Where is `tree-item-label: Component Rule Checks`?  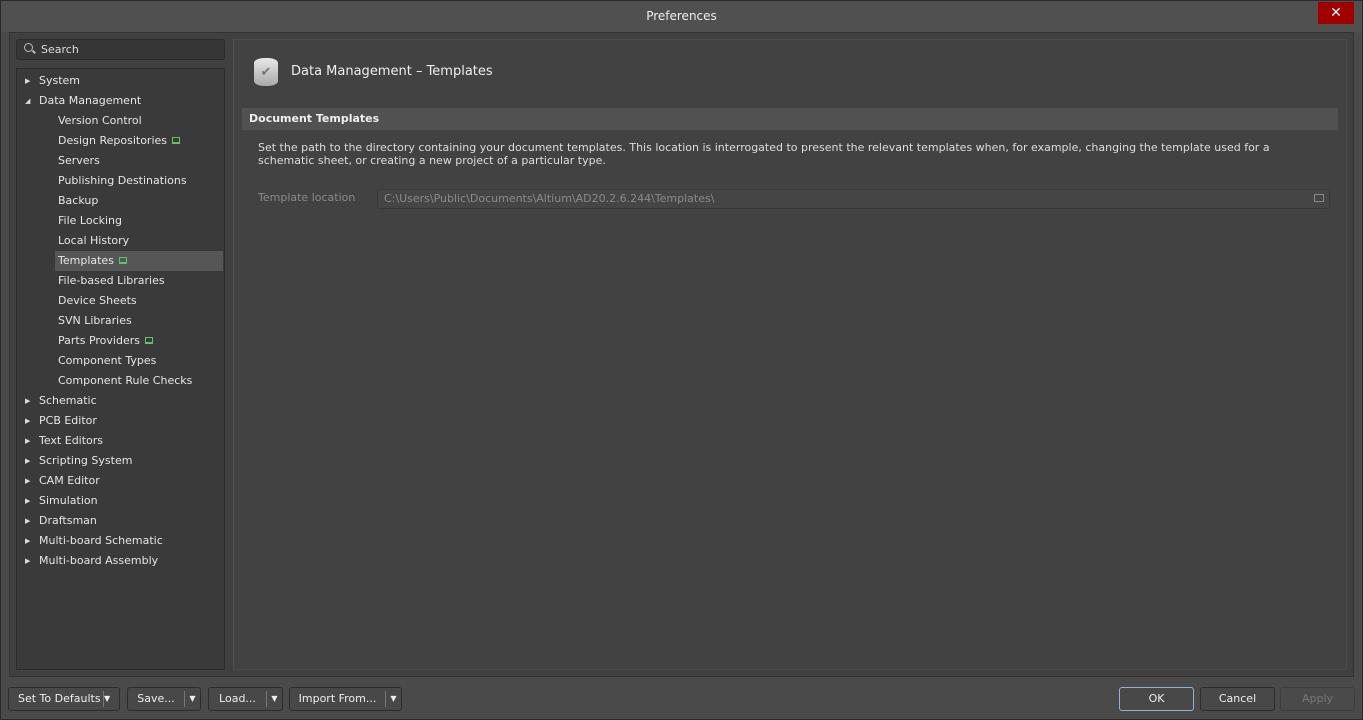 tree-item-label: Component Rule Checks is located at coordinates (125, 380).